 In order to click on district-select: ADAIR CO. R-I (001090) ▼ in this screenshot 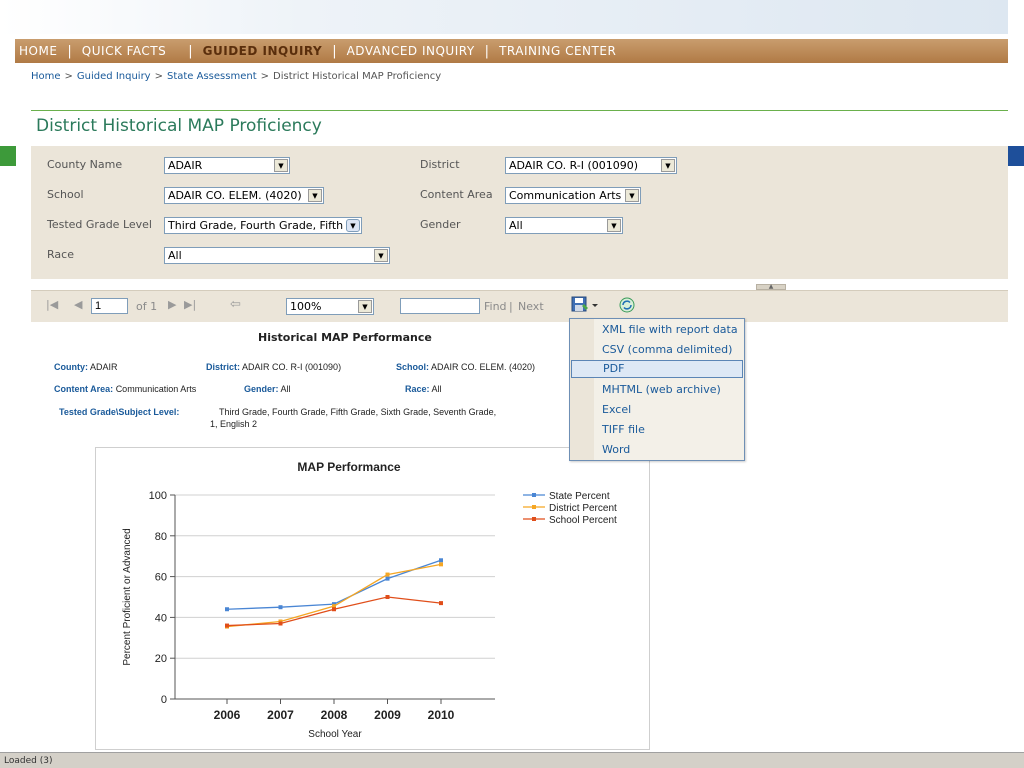, I will do `click(591, 165)`.